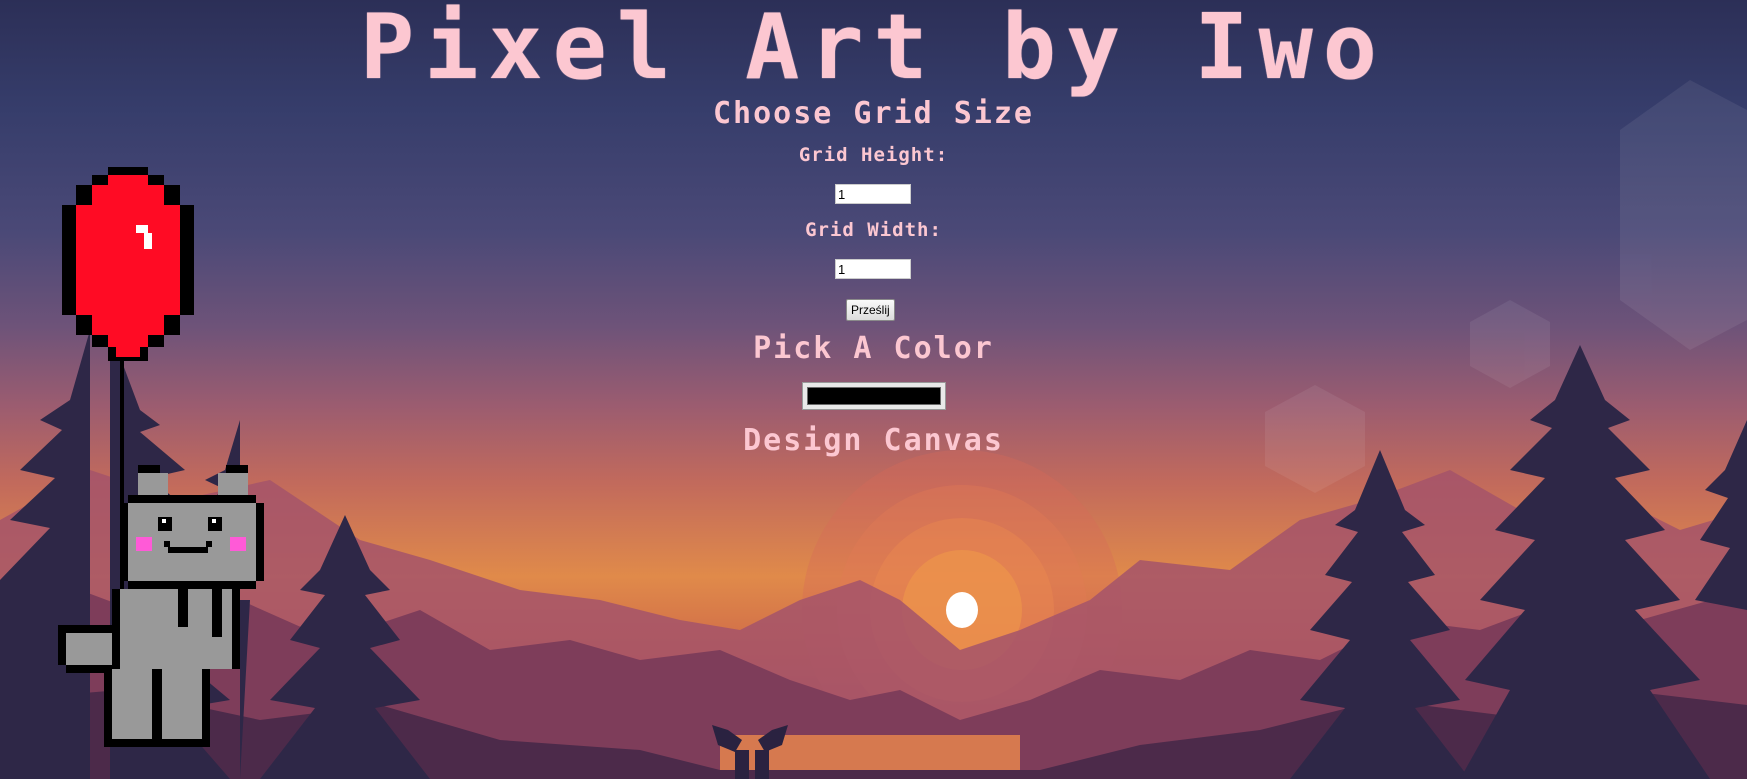 The width and height of the screenshot is (1747, 779). What do you see at coordinates (873, 194) in the screenshot?
I see `grid-height-input` at bounding box center [873, 194].